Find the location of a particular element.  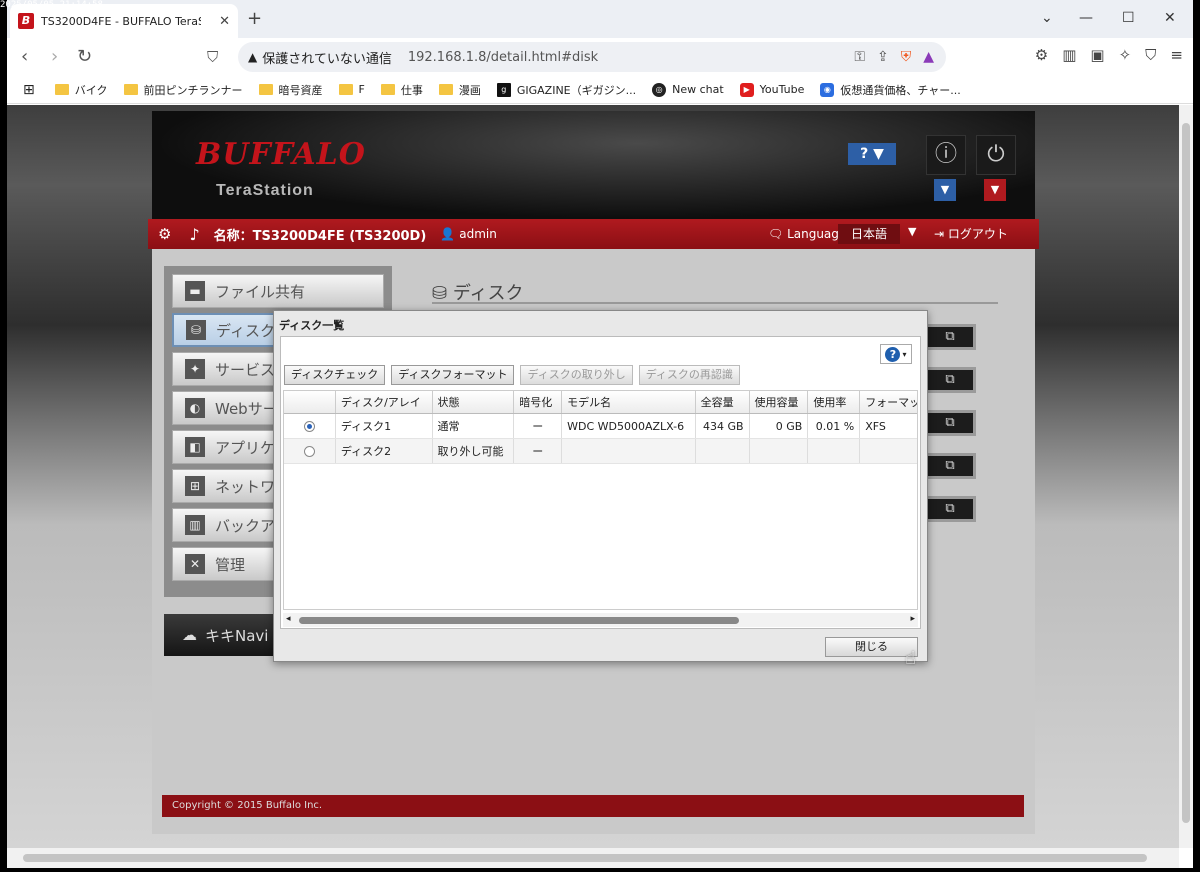

youtube-icon: ▶ is located at coordinates (746, 89).